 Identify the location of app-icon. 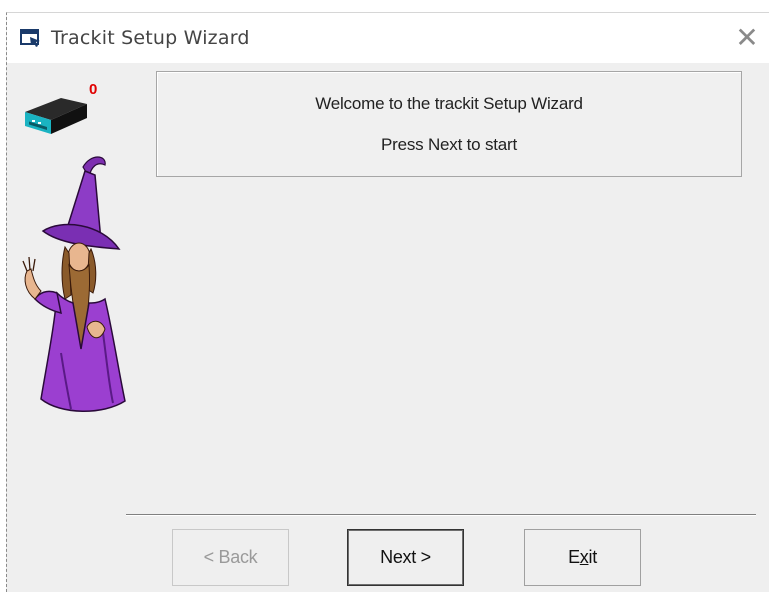
(30, 38).